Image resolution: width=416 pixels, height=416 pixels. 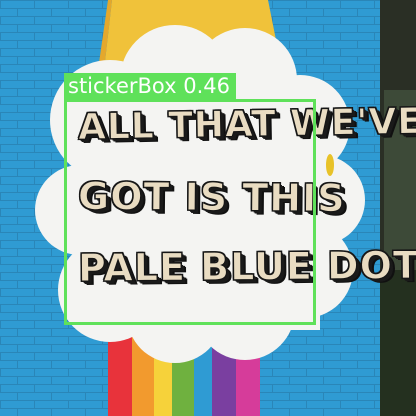 What do you see at coordinates (207, 86) in the screenshot?
I see `detection-score: 0.46` at bounding box center [207, 86].